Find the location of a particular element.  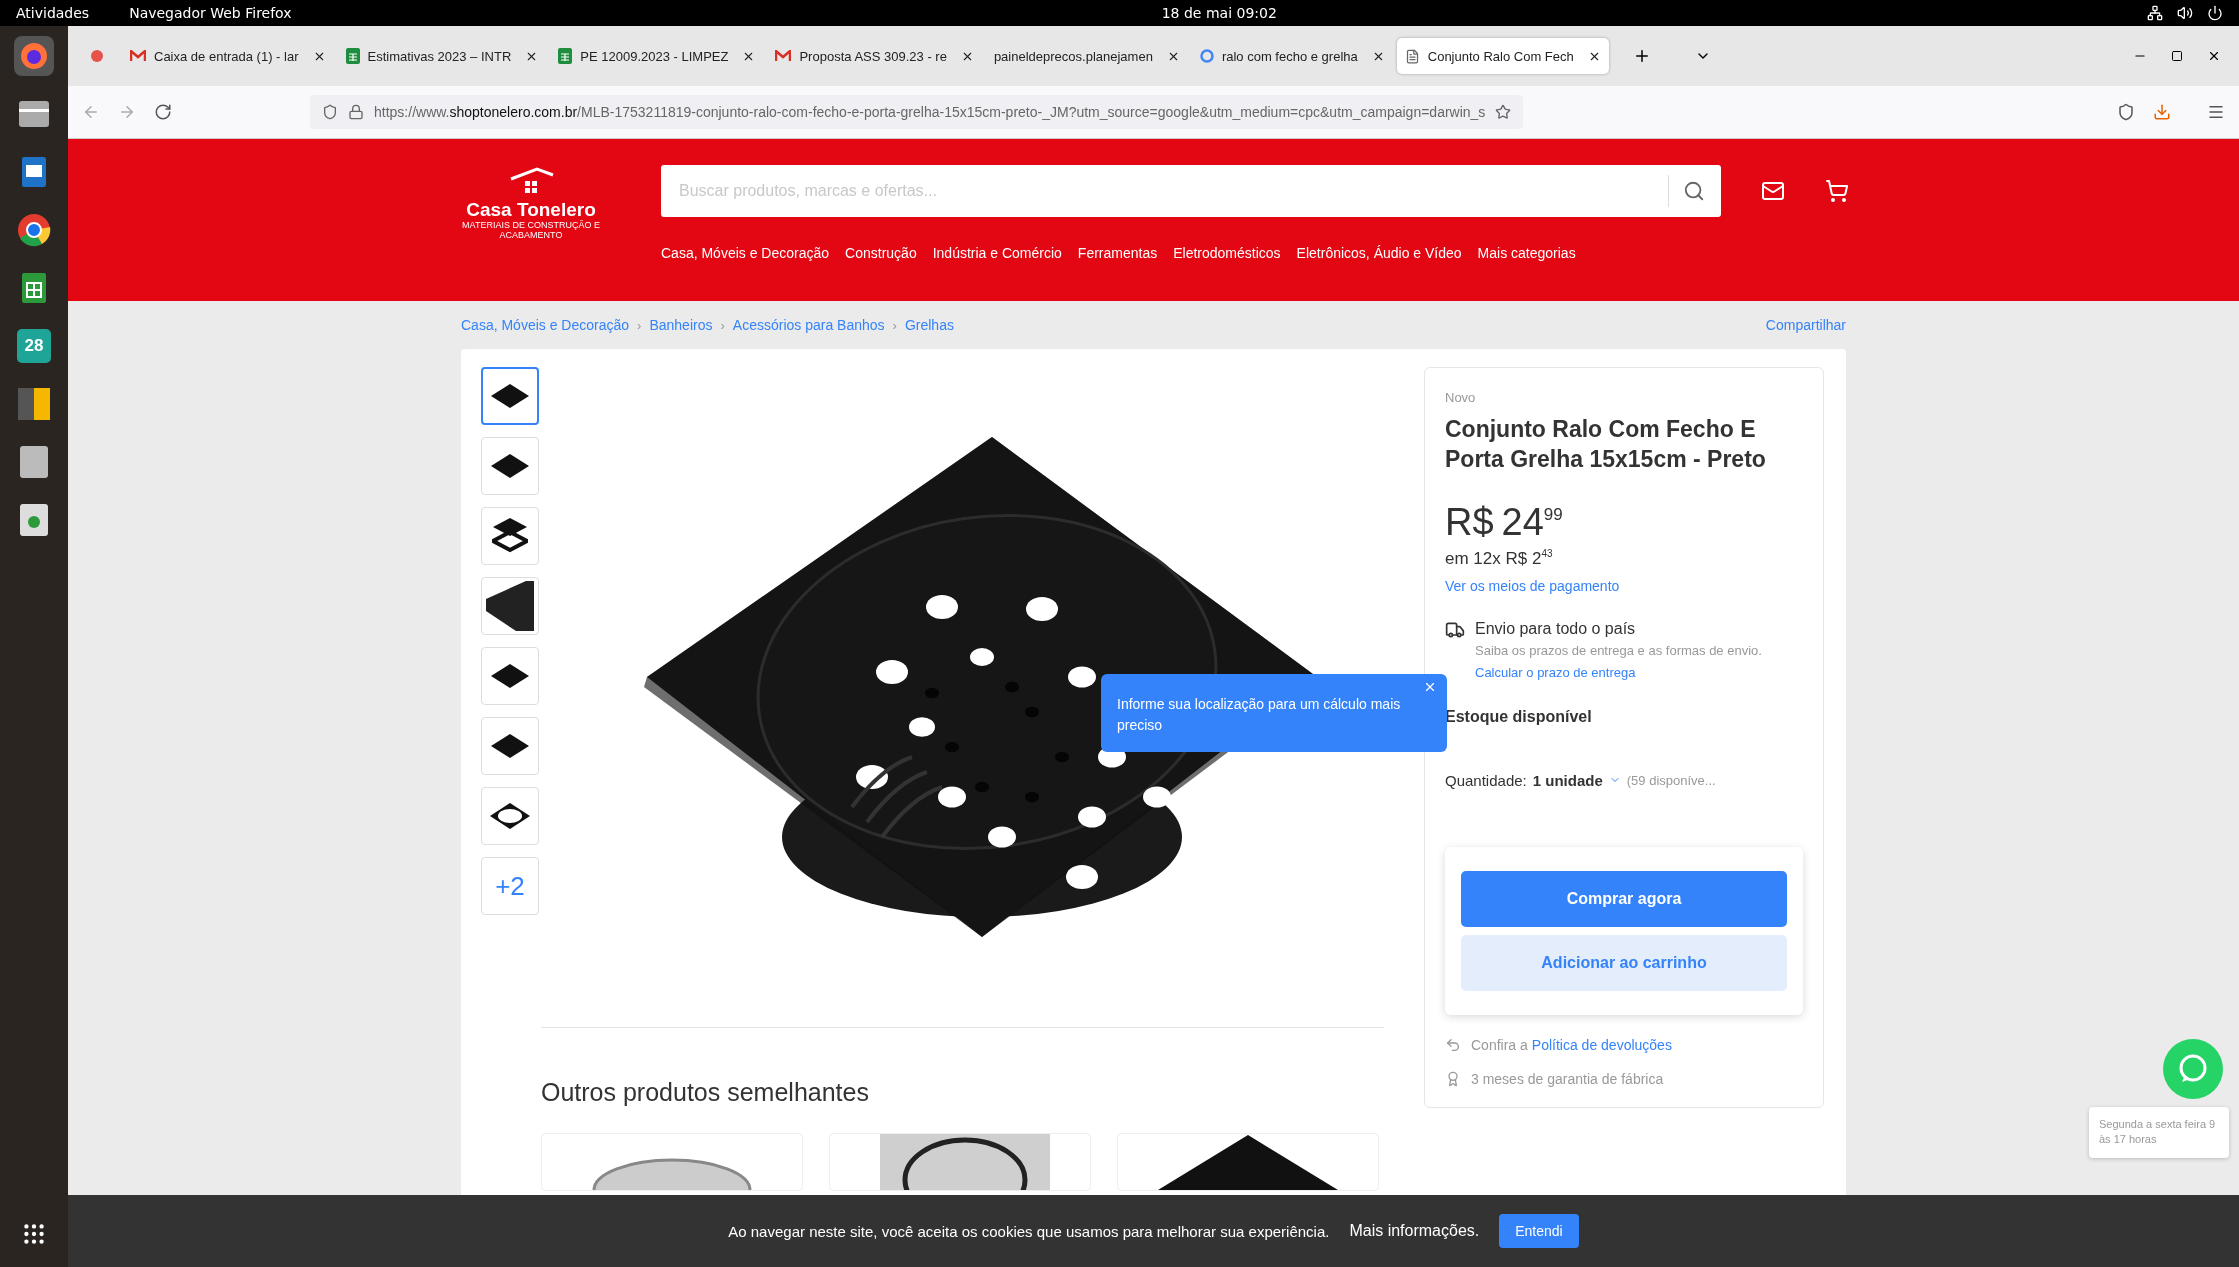

drain-ring-thumbnail is located at coordinates (510, 816).